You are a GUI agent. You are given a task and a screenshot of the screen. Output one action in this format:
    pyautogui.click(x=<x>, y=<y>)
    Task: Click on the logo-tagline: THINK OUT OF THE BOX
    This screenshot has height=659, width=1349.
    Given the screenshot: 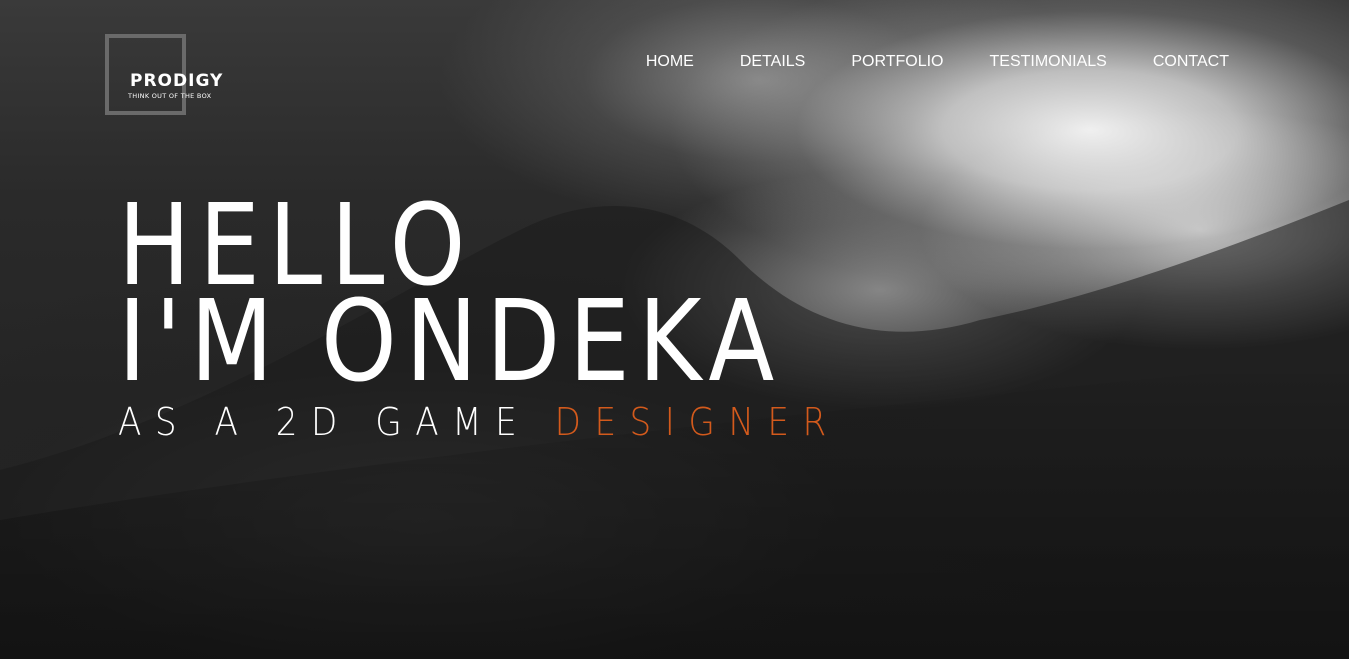 What is the action you would take?
    pyautogui.click(x=170, y=96)
    